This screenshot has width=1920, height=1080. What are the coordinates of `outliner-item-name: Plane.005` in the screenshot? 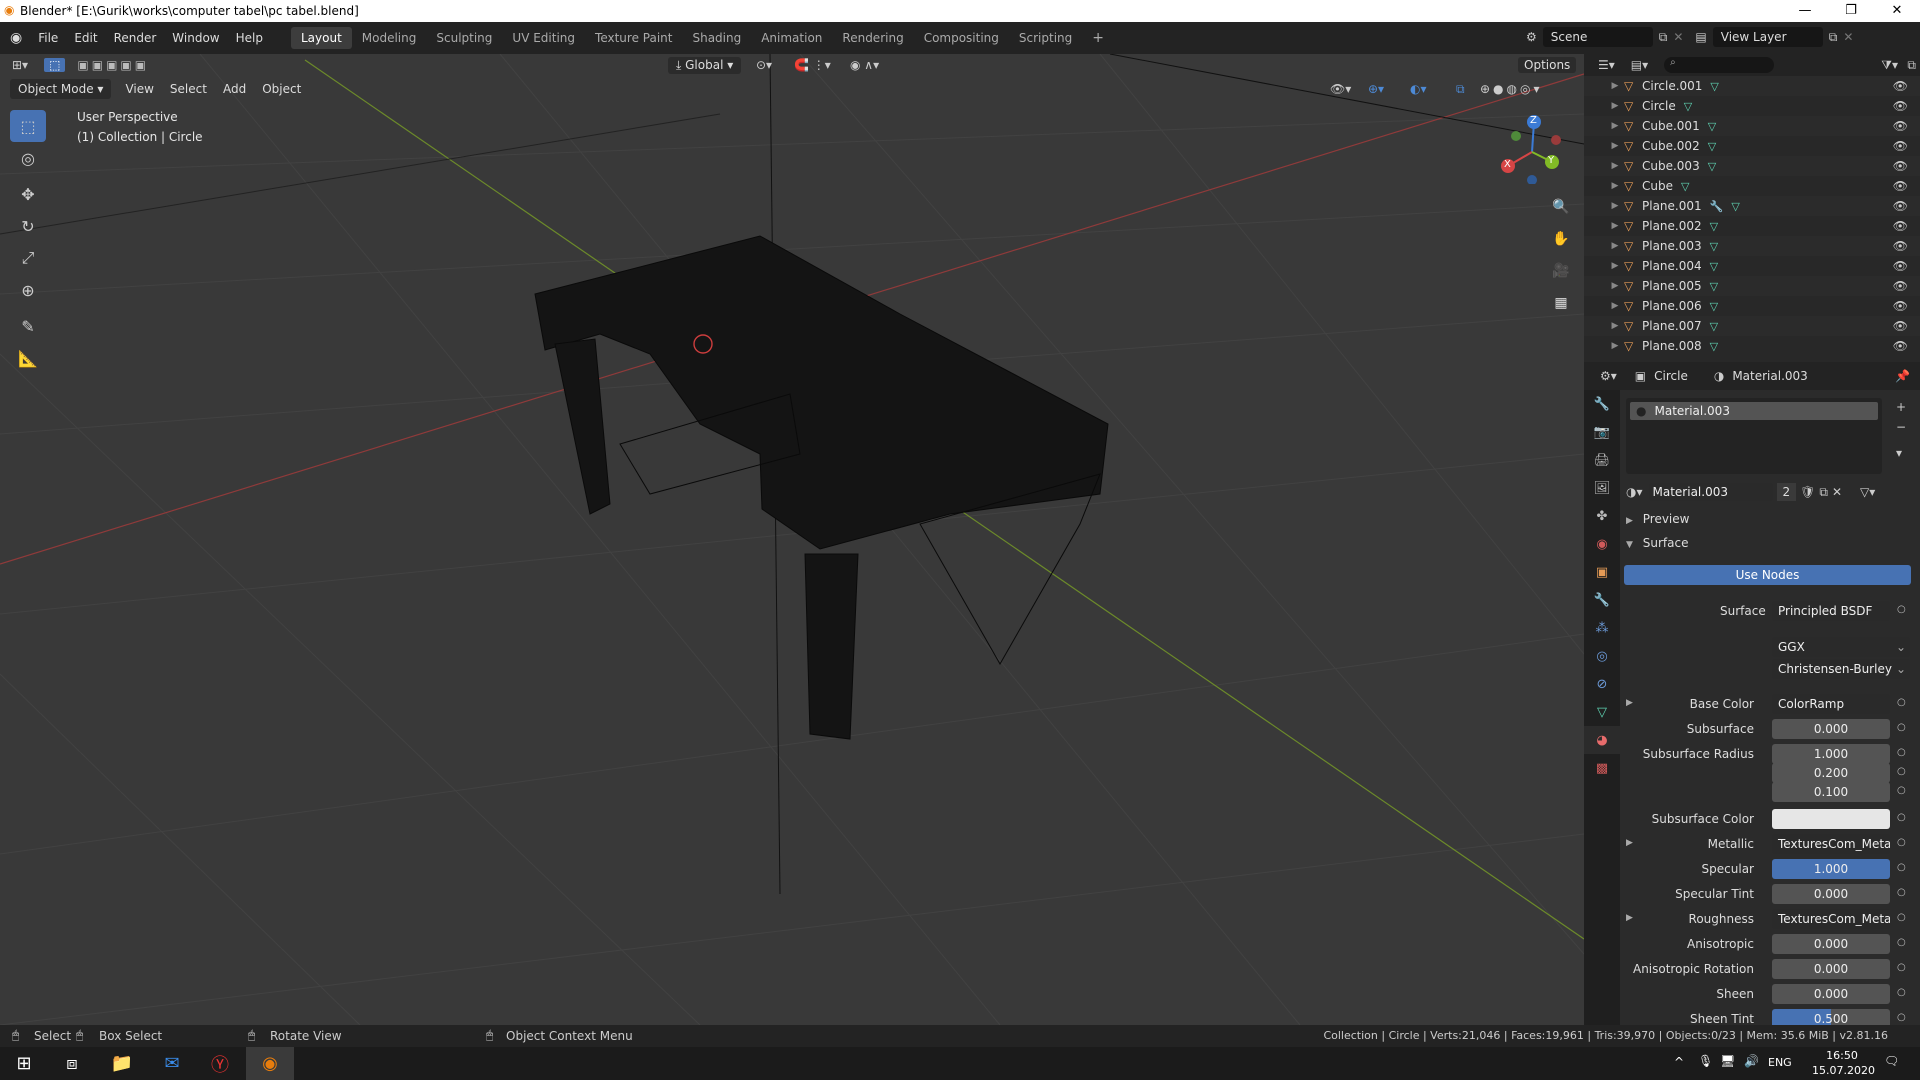 It's located at (1672, 286).